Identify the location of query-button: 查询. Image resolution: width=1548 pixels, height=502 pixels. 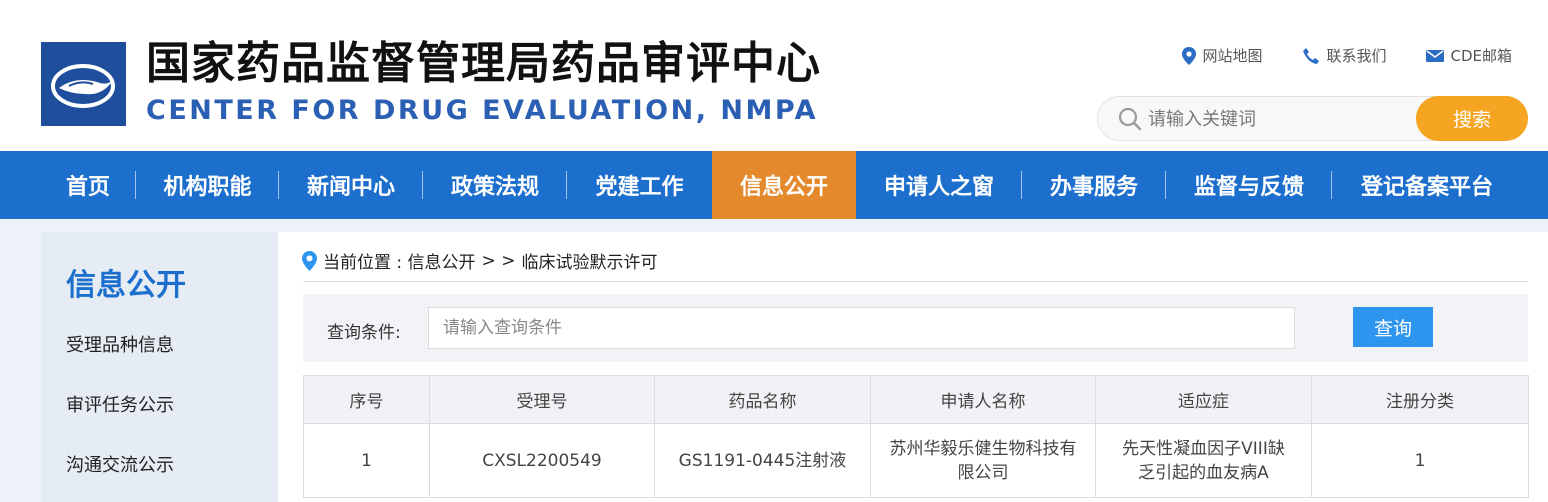
(1393, 327).